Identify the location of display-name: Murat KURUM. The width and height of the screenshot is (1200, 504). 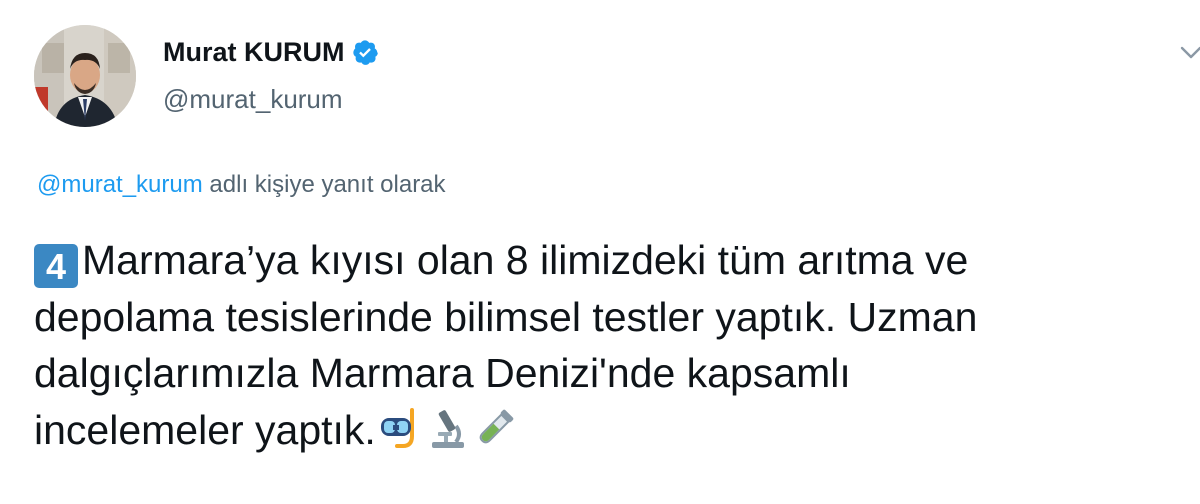
(254, 52).